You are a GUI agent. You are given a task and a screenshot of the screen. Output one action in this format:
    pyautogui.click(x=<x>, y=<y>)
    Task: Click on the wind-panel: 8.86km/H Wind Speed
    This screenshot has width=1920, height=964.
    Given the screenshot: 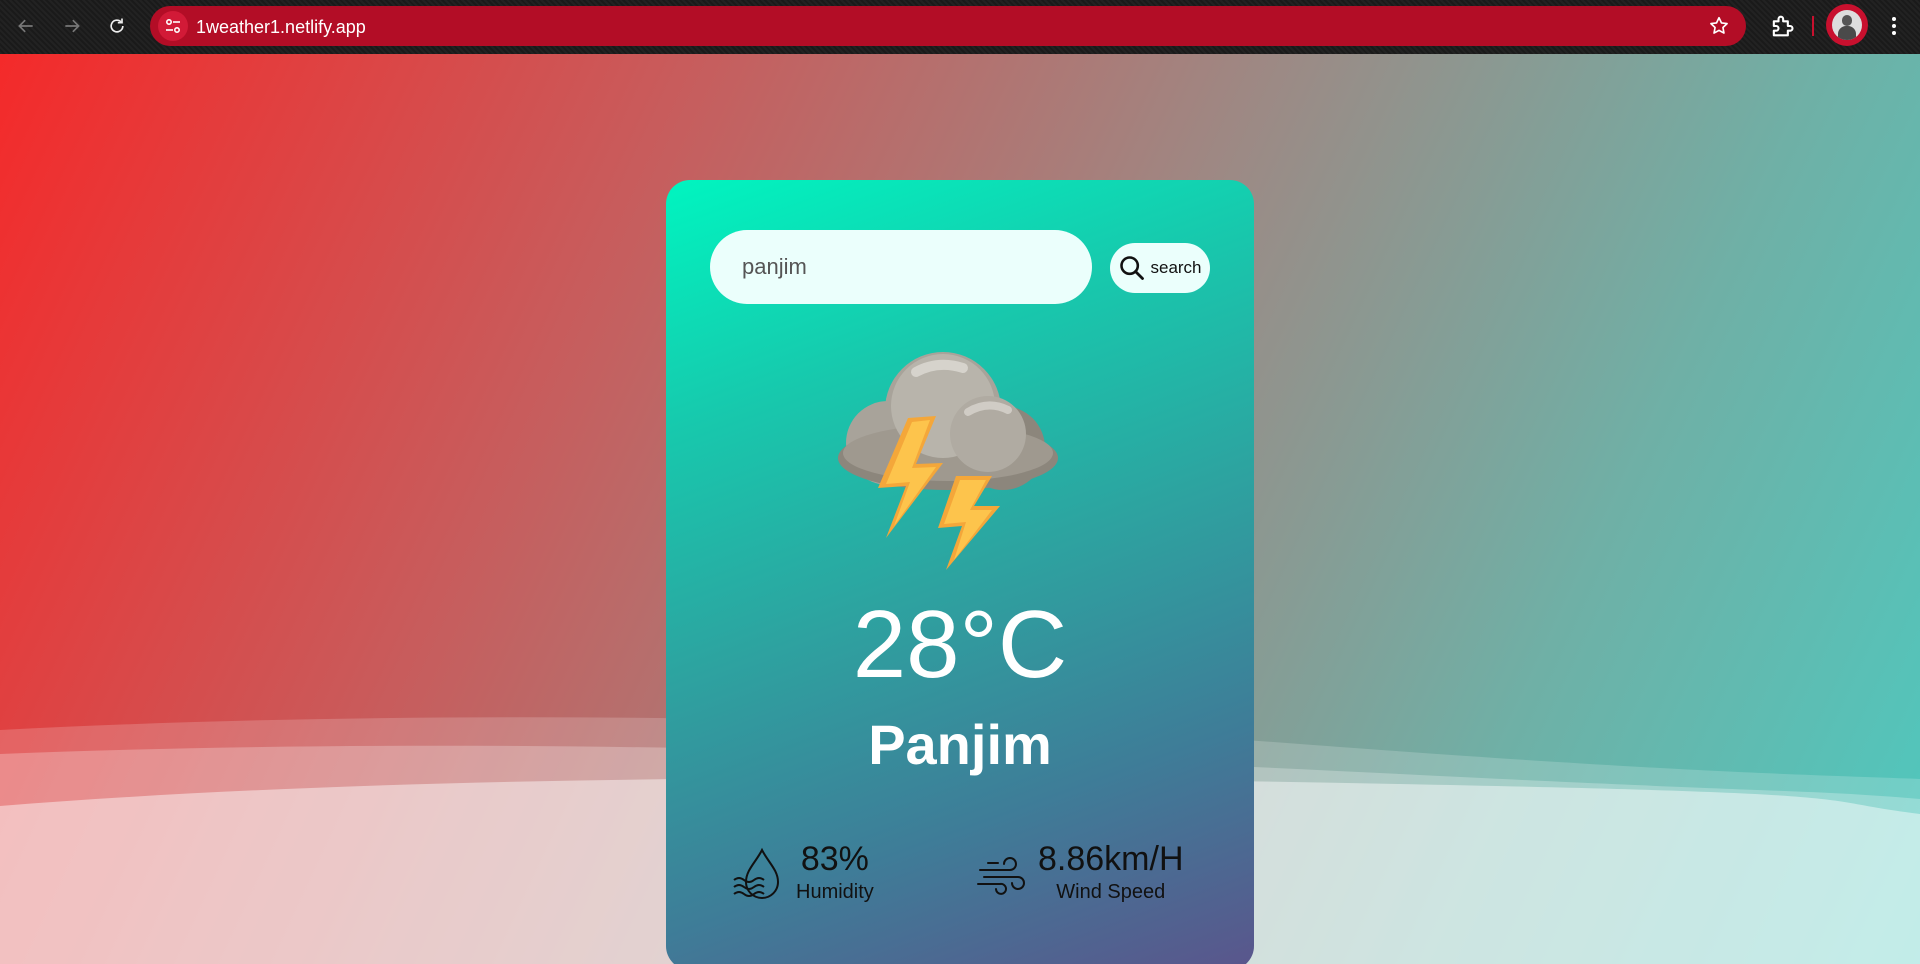 What is the action you would take?
    pyautogui.click(x=1079, y=872)
    